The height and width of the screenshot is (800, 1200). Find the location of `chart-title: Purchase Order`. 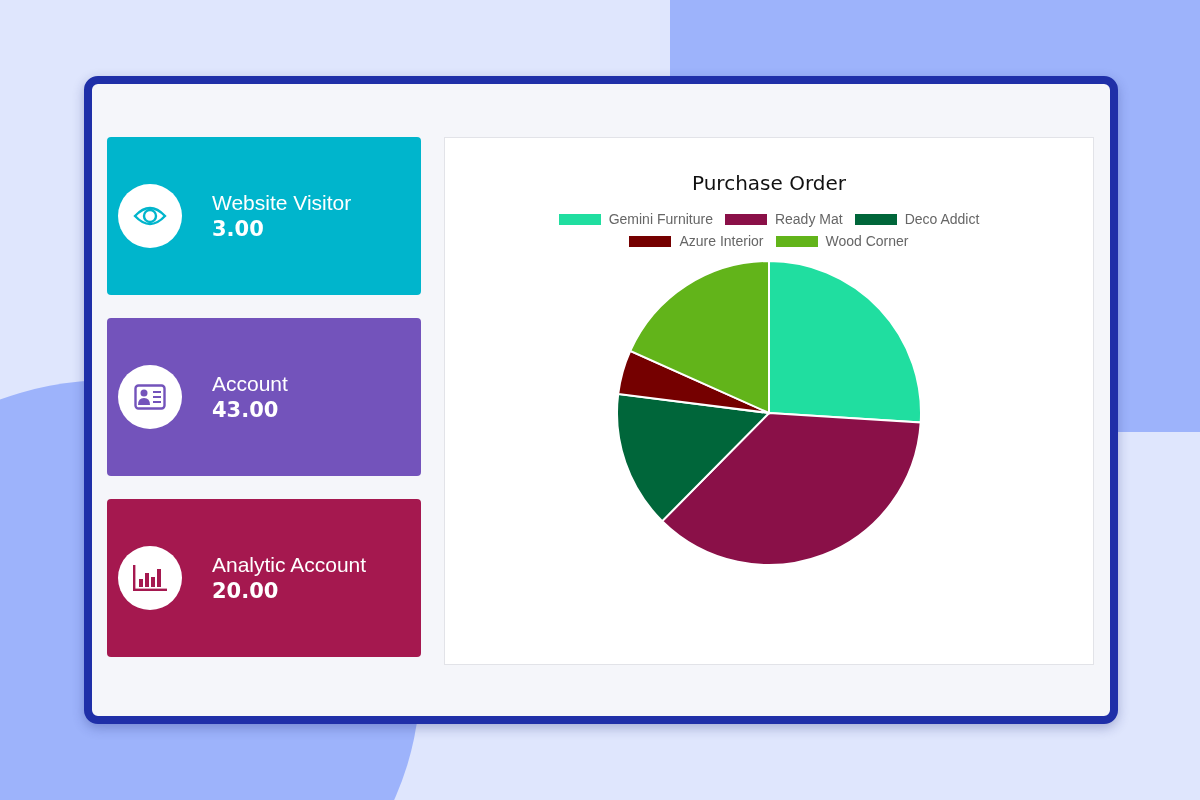

chart-title: Purchase Order is located at coordinates (769, 183).